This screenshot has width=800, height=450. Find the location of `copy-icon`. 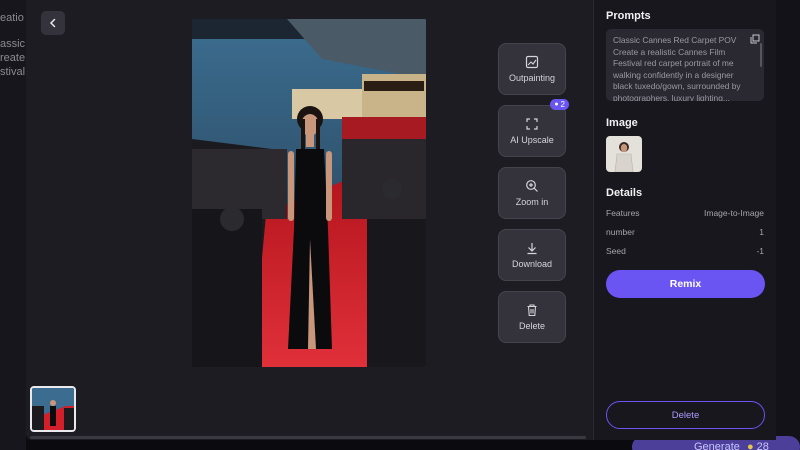

copy-icon is located at coordinates (755, 41).